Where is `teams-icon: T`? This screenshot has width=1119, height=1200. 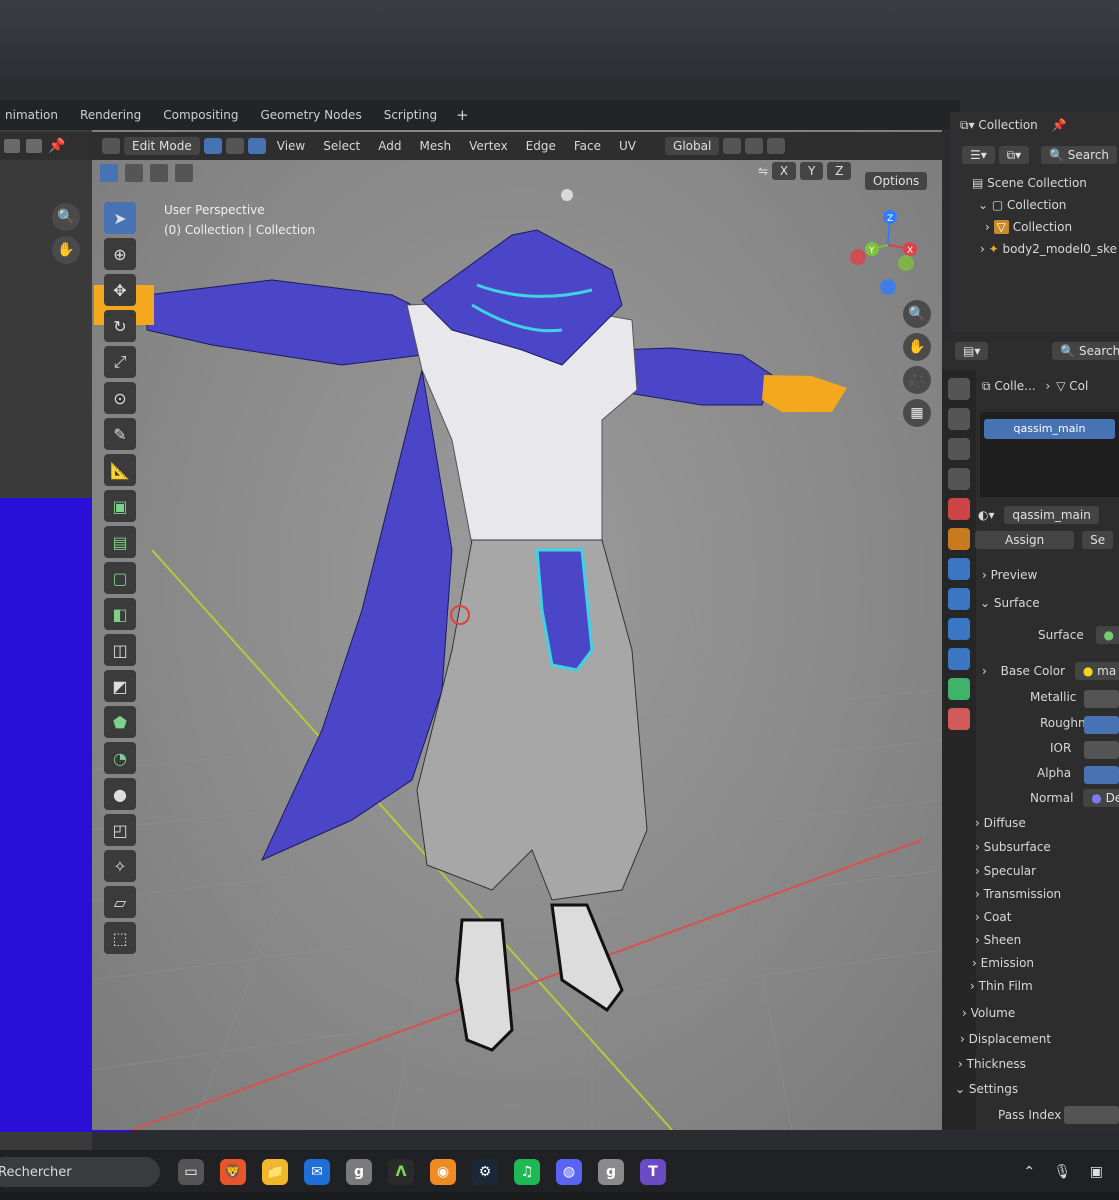 teams-icon: T is located at coordinates (653, 1172).